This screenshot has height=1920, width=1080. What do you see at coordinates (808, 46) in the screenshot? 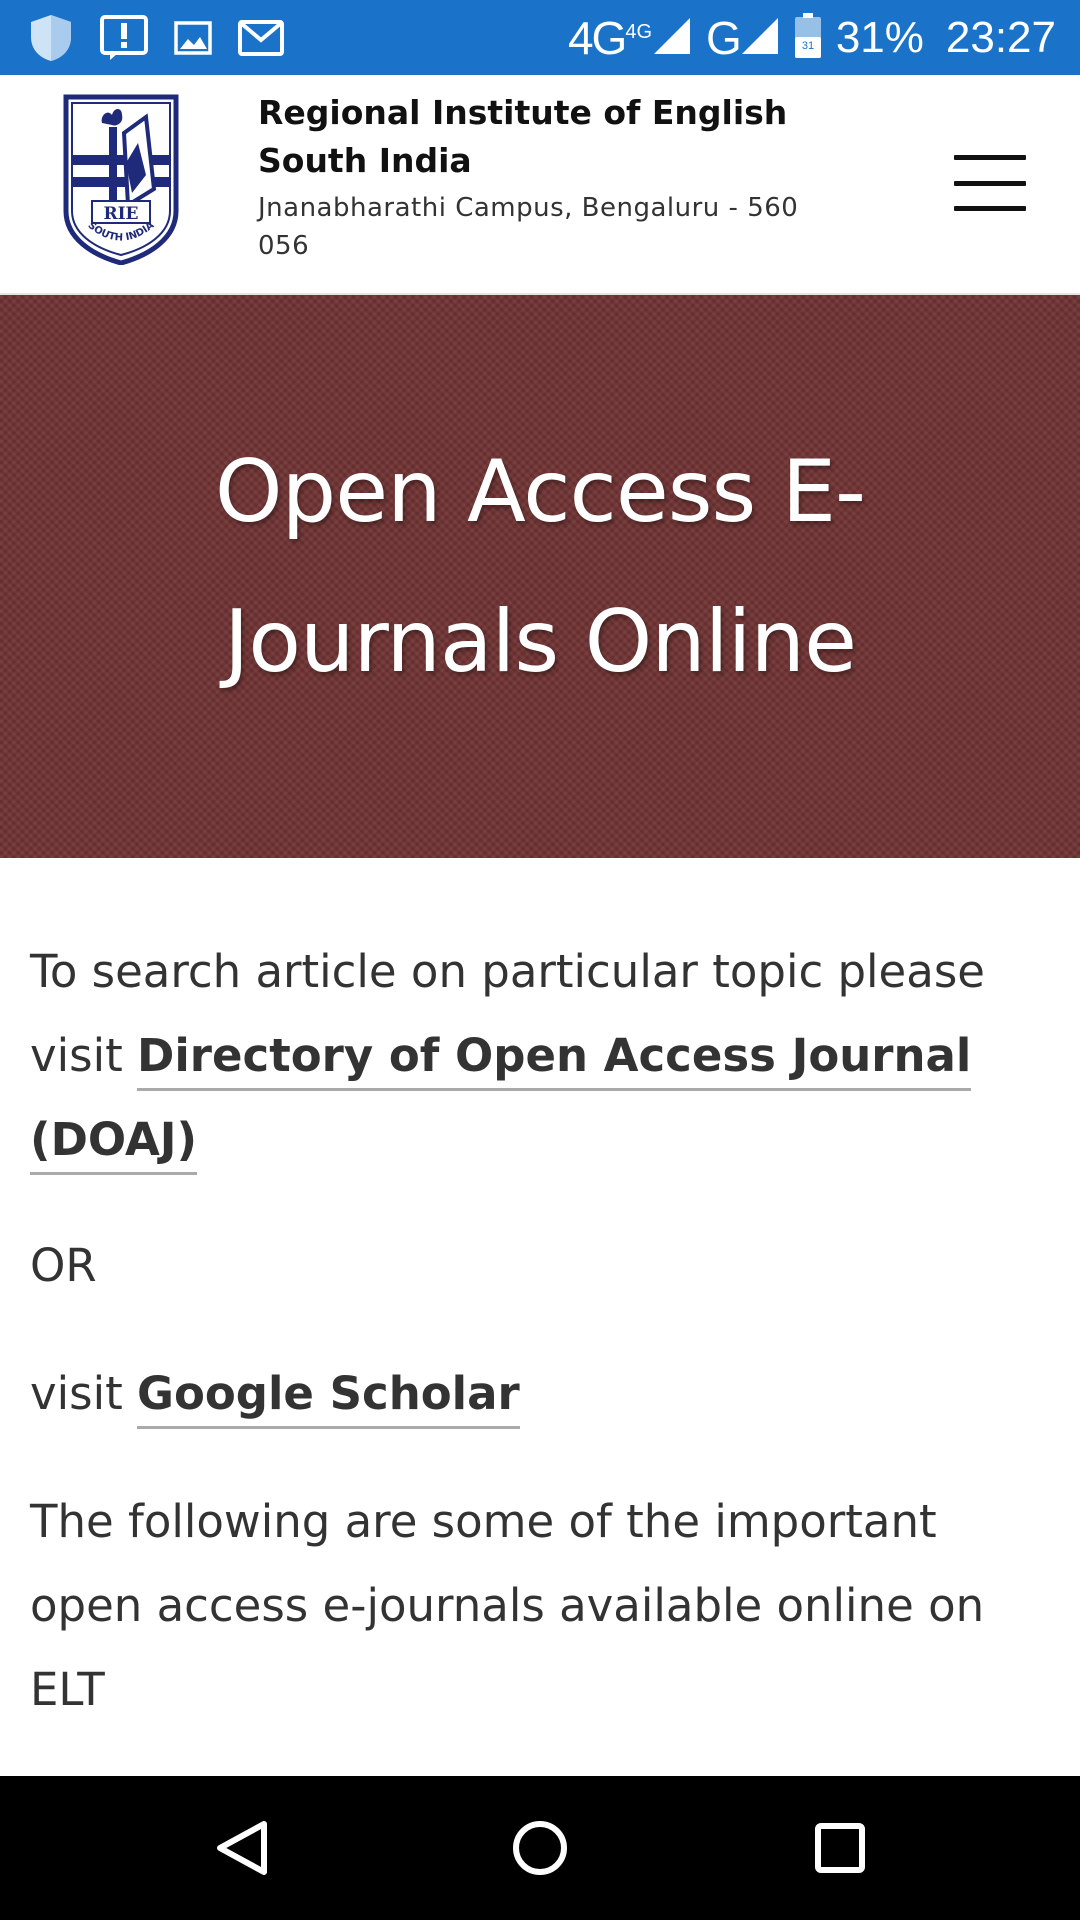
I see `svg-text: 31` at bounding box center [808, 46].